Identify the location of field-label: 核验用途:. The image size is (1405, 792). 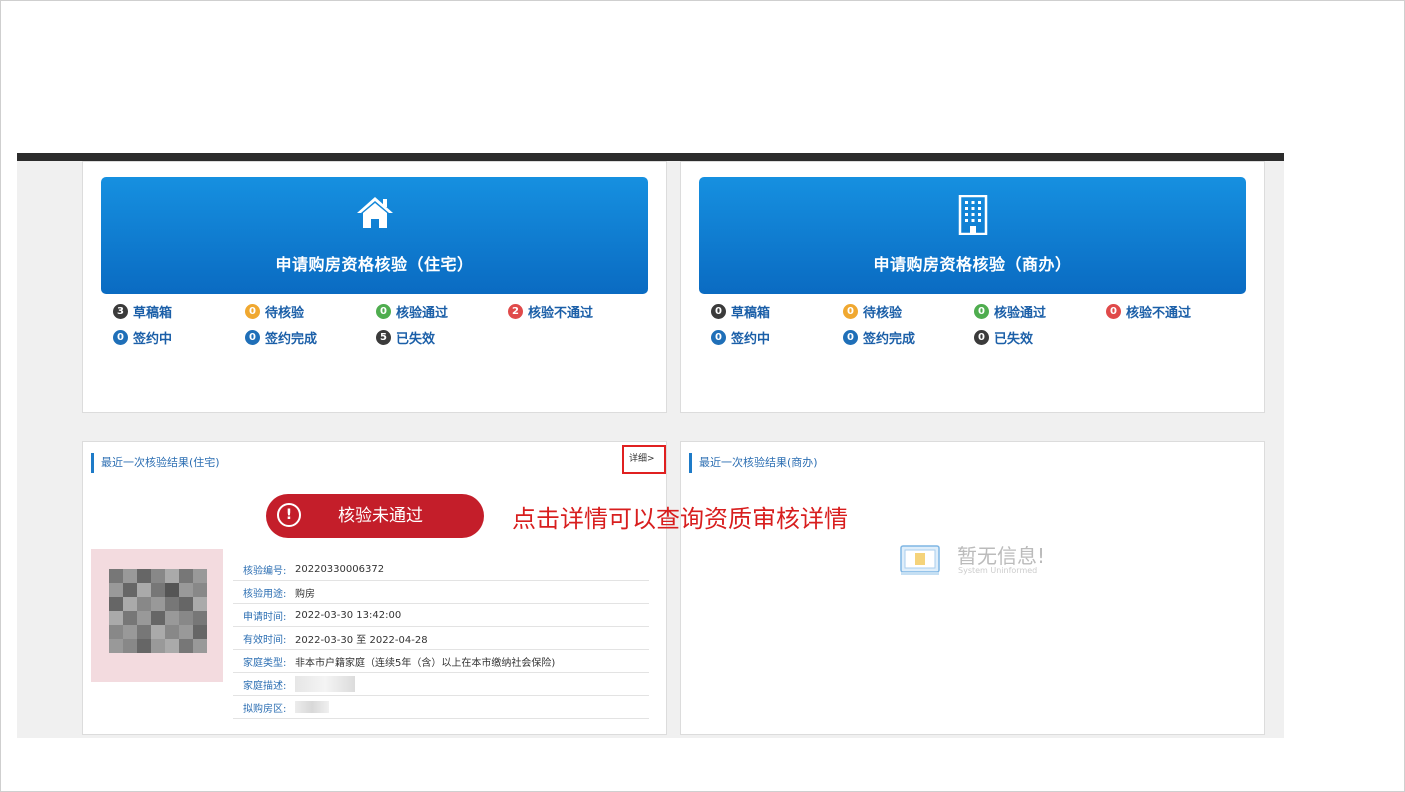
(265, 594).